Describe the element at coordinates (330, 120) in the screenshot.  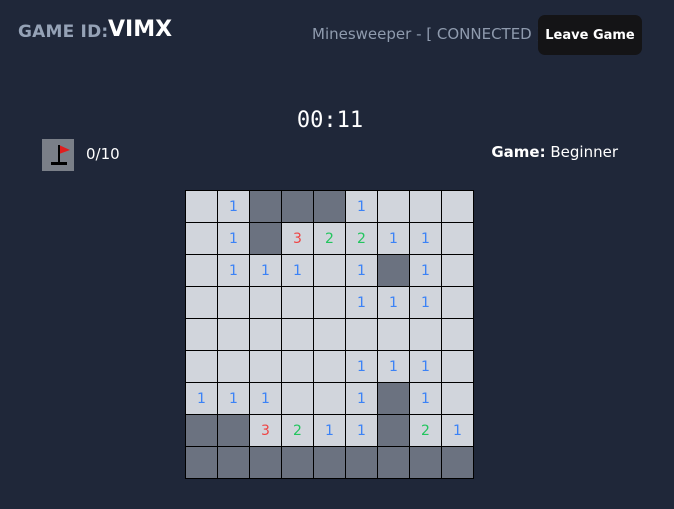
I see `game-timer: 00:11` at that location.